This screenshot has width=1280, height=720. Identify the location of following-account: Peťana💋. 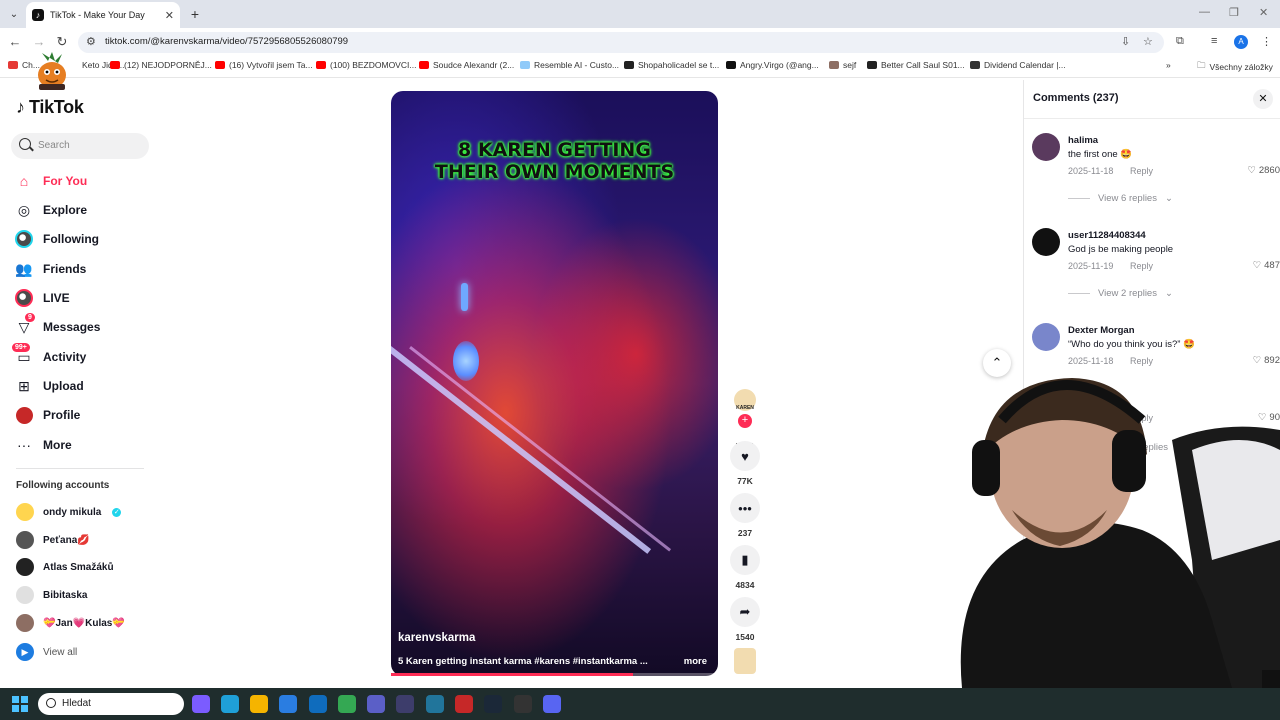
(53, 540).